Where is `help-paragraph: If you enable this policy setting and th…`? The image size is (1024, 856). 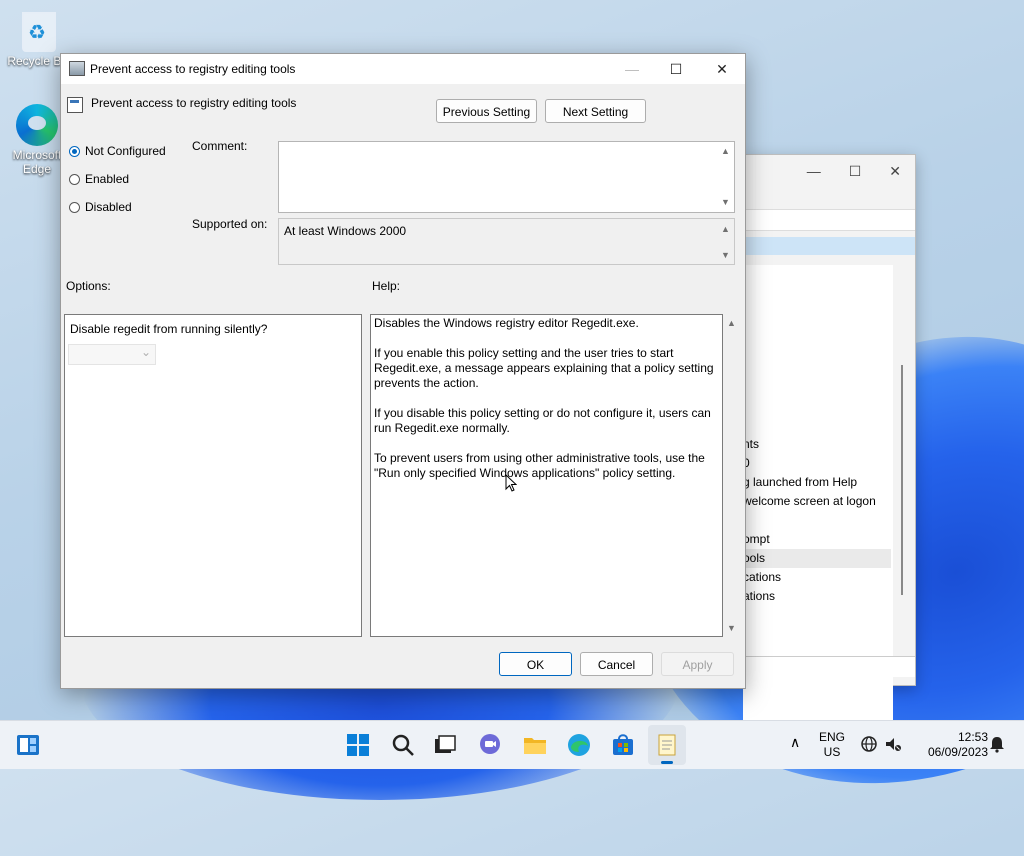 help-paragraph: If you enable this policy setting and th… is located at coordinates (544, 368).